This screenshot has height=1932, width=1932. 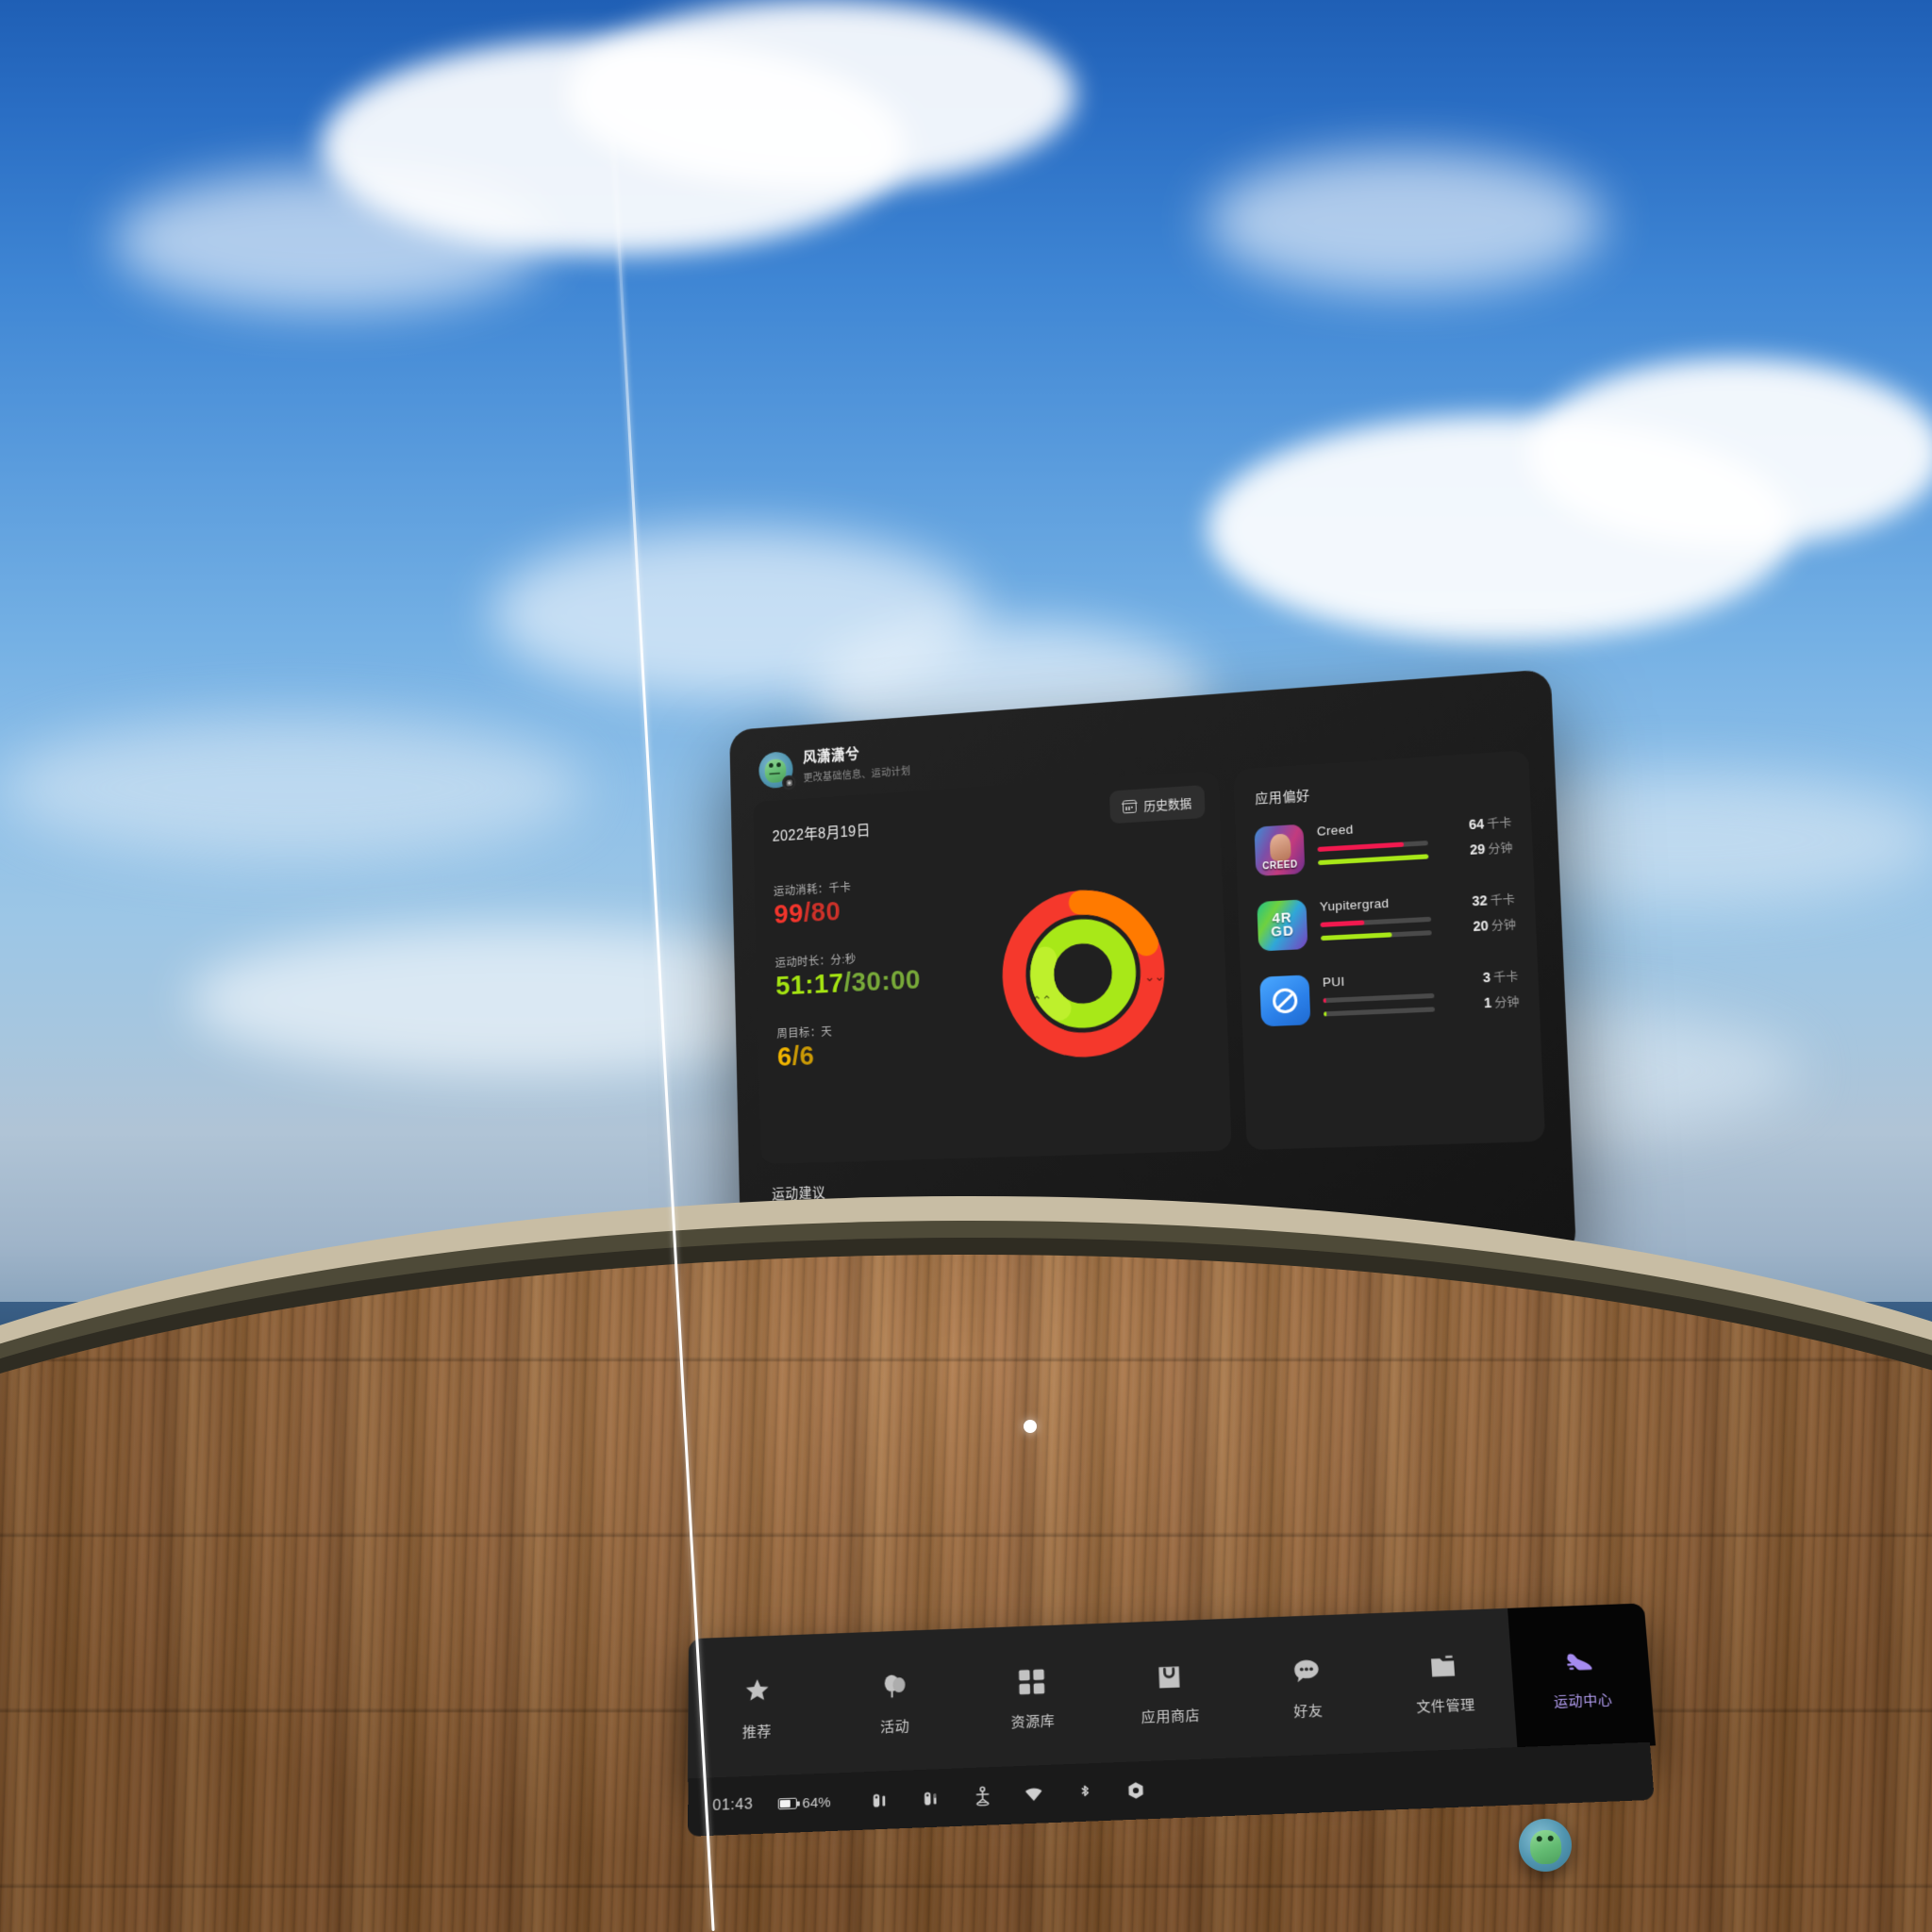 I want to click on stat-current: 51:17, so click(x=809, y=984).